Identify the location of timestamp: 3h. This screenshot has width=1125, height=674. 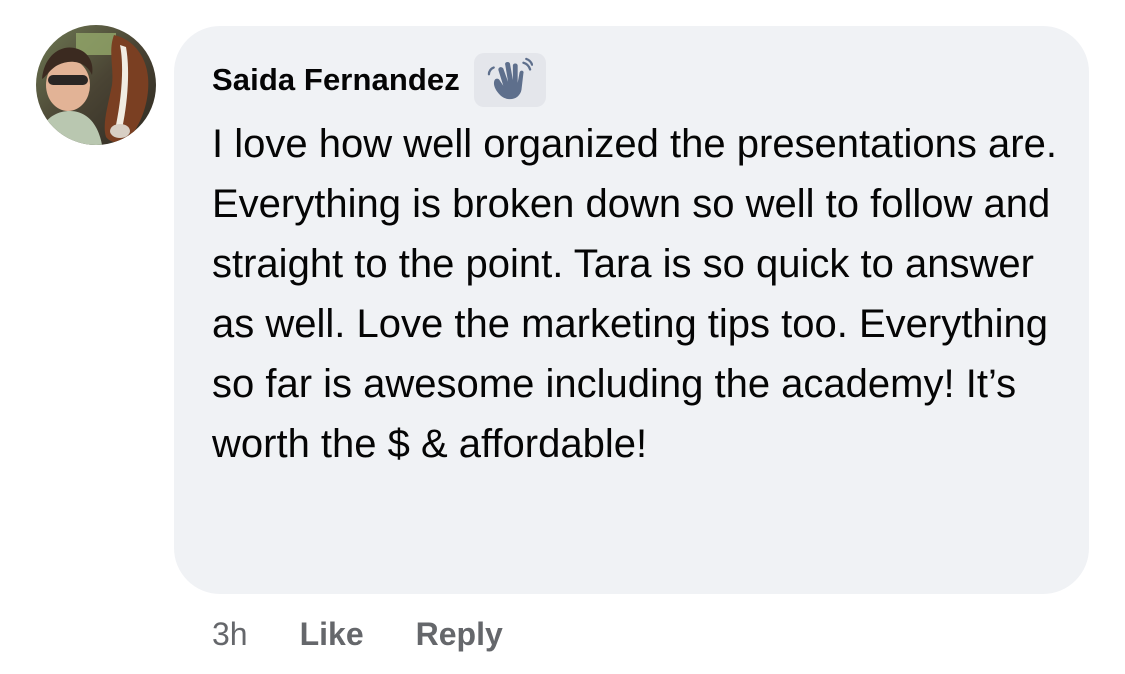
(230, 634).